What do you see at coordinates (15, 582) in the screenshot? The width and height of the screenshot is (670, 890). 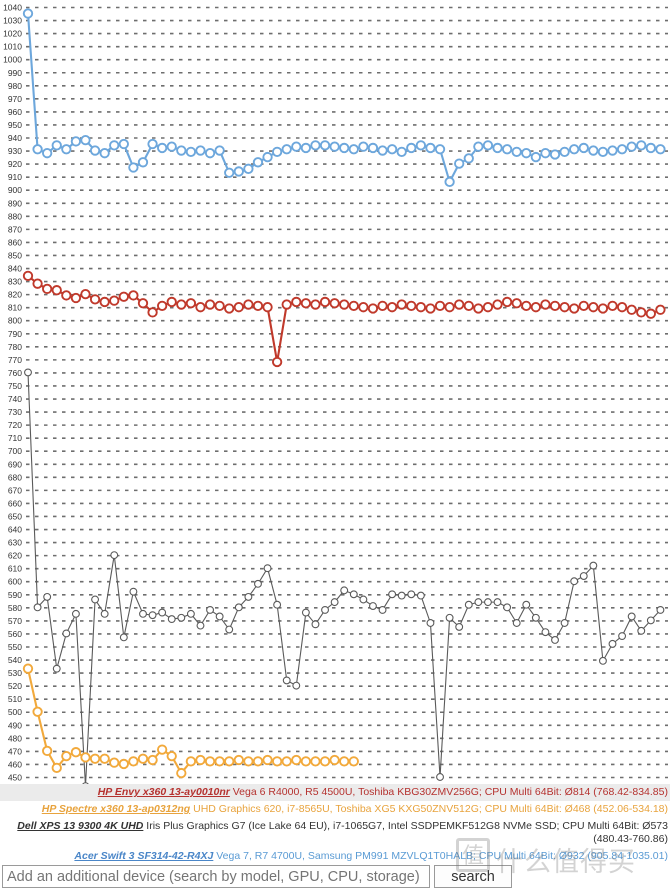 I see `svg-text: 600` at bounding box center [15, 582].